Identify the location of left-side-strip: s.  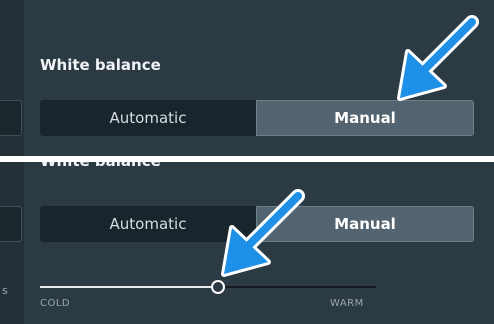
(12, 243).